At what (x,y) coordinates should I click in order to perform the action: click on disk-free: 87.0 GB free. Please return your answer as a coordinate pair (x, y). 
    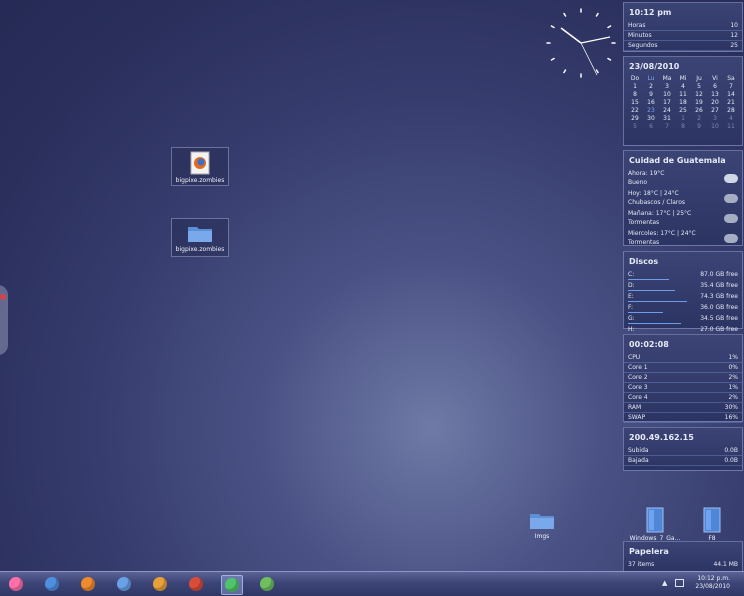
    Looking at the image, I should click on (719, 274).